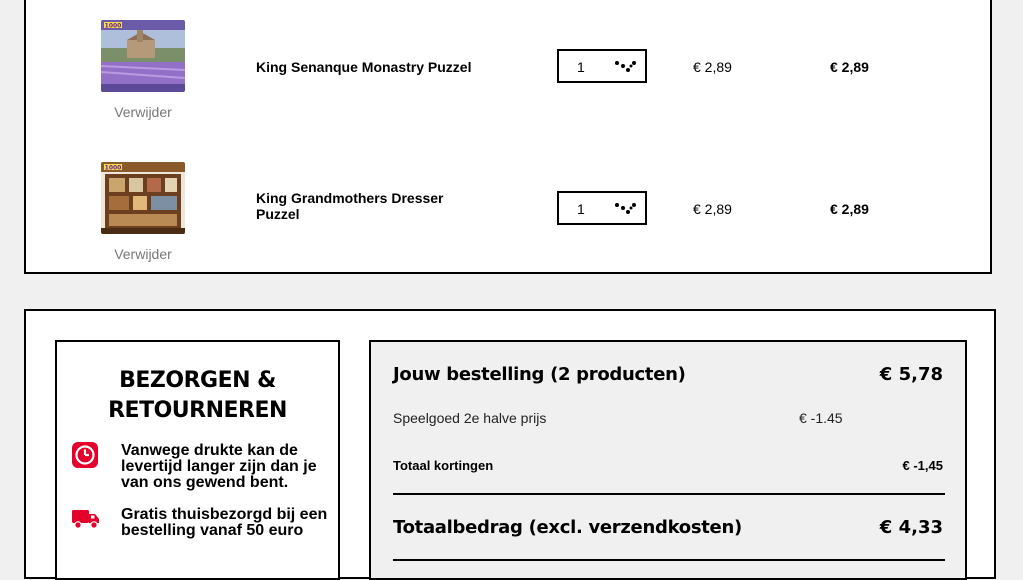 Image resolution: width=1023 pixels, height=580 pixels. Describe the element at coordinates (197, 395) in the screenshot. I see `delivery-title: BEZORGEN & RETOURNEREN` at that location.